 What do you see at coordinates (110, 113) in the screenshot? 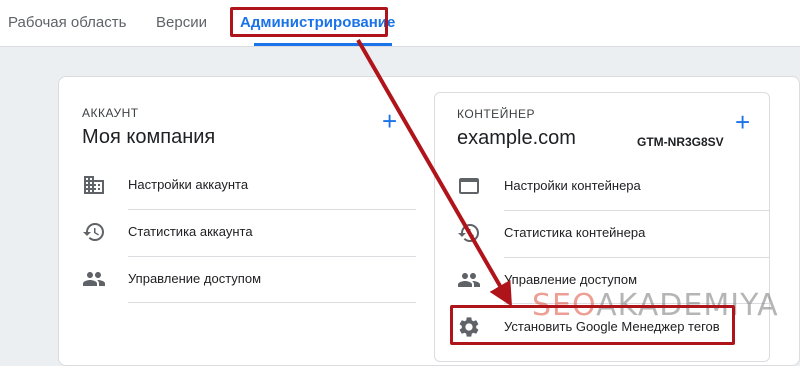
I see `account-section-label: АККАУНТ` at bounding box center [110, 113].